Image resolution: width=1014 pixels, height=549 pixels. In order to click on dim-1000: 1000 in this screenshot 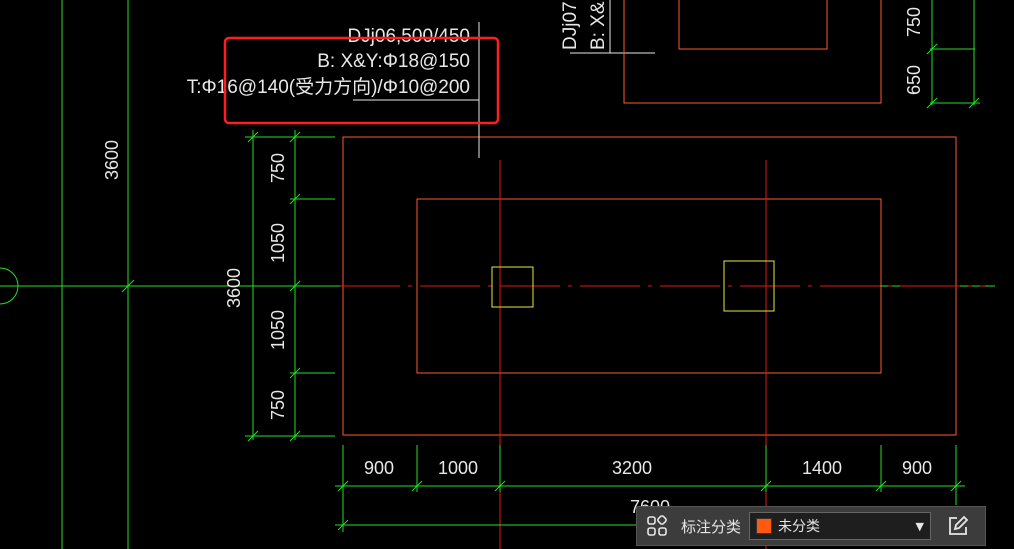, I will do `click(458, 468)`.